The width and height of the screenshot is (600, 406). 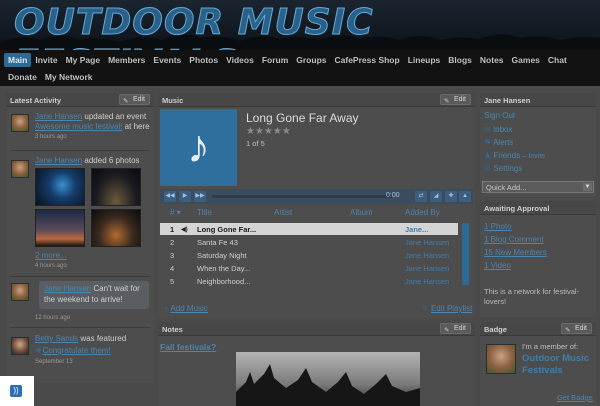 I want to click on edit-playlist-link: ✎ Edit Playlist, so click(x=447, y=308).